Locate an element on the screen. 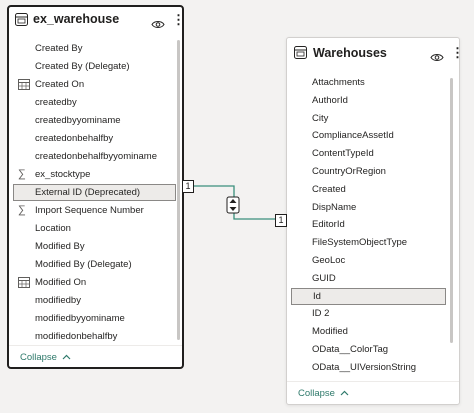  table-title: Warehouses is located at coordinates (350, 53).